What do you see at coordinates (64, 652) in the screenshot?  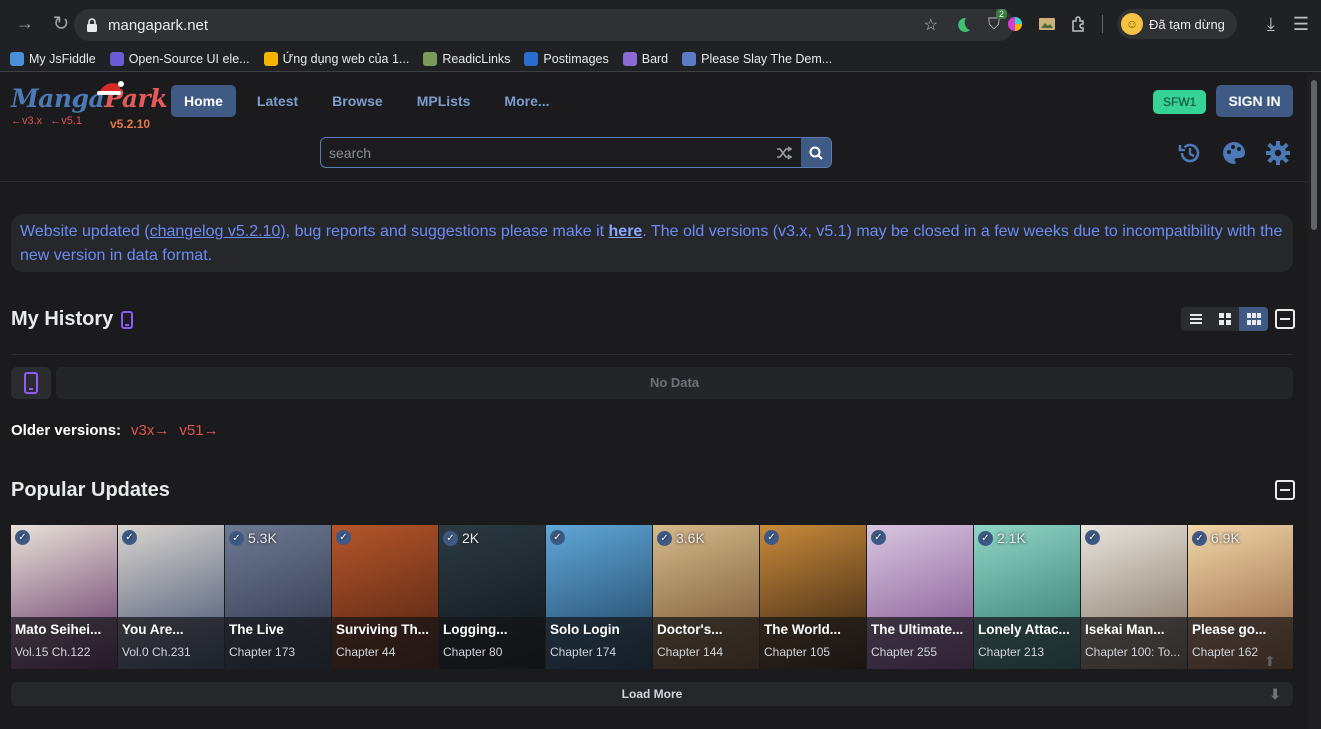 I see `manga-chapter: Vol.15 Ch.122` at bounding box center [64, 652].